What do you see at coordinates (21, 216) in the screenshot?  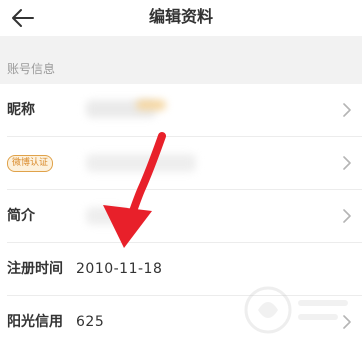 I see `bio-label: 简介` at bounding box center [21, 216].